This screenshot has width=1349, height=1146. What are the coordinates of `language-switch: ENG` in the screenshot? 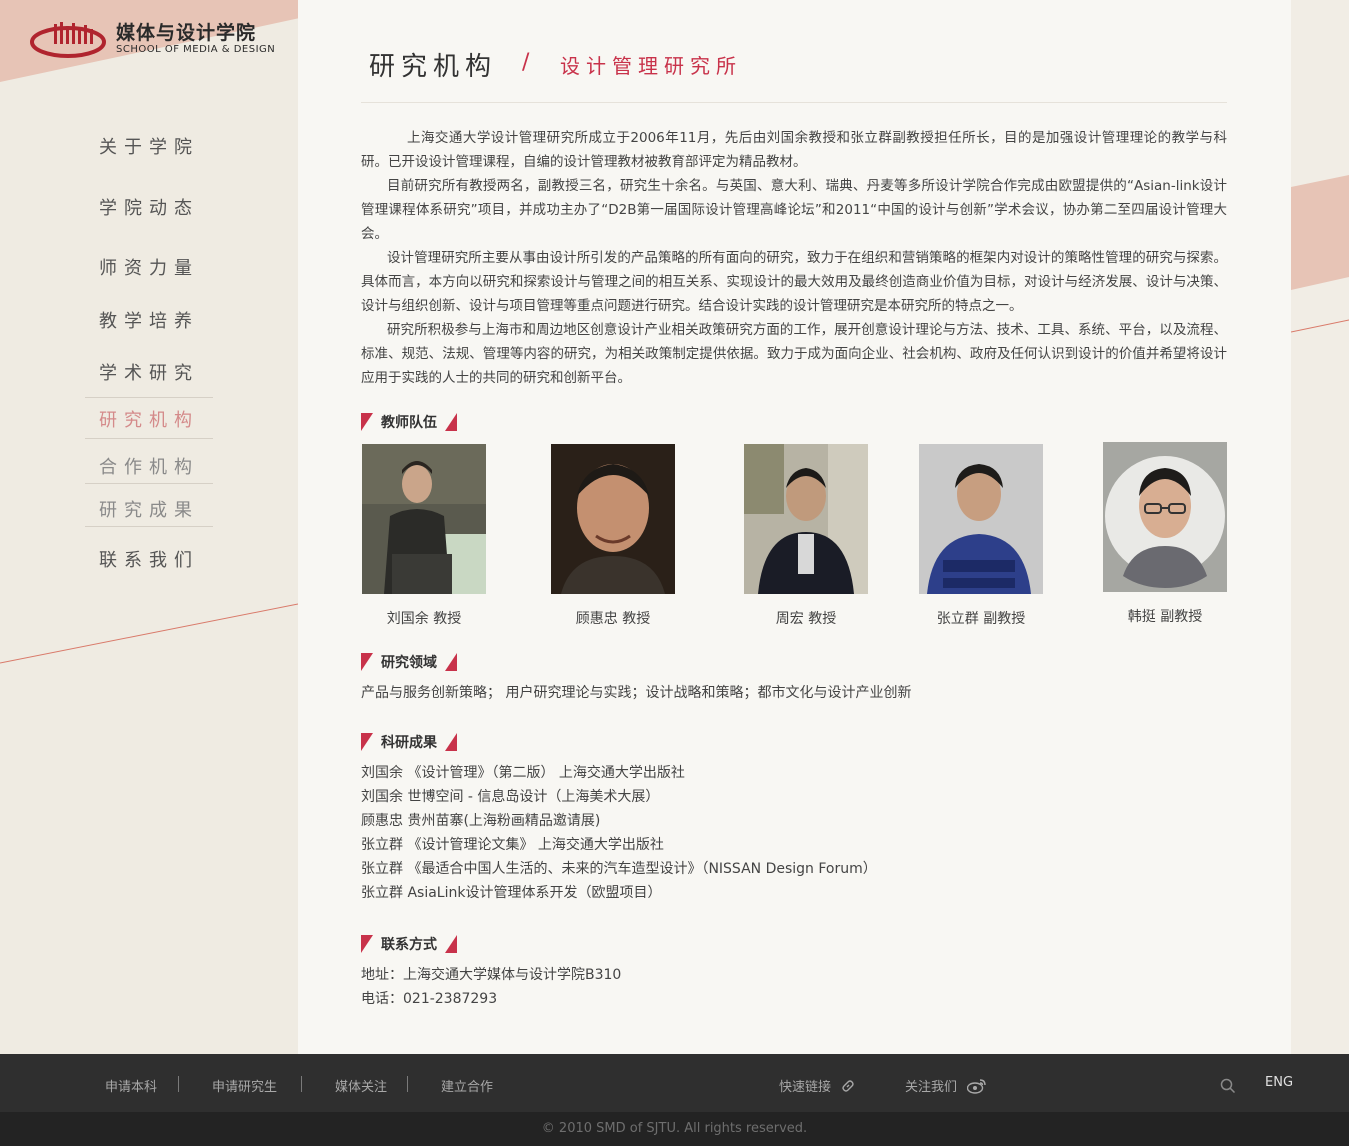 It's located at (1279, 1082).